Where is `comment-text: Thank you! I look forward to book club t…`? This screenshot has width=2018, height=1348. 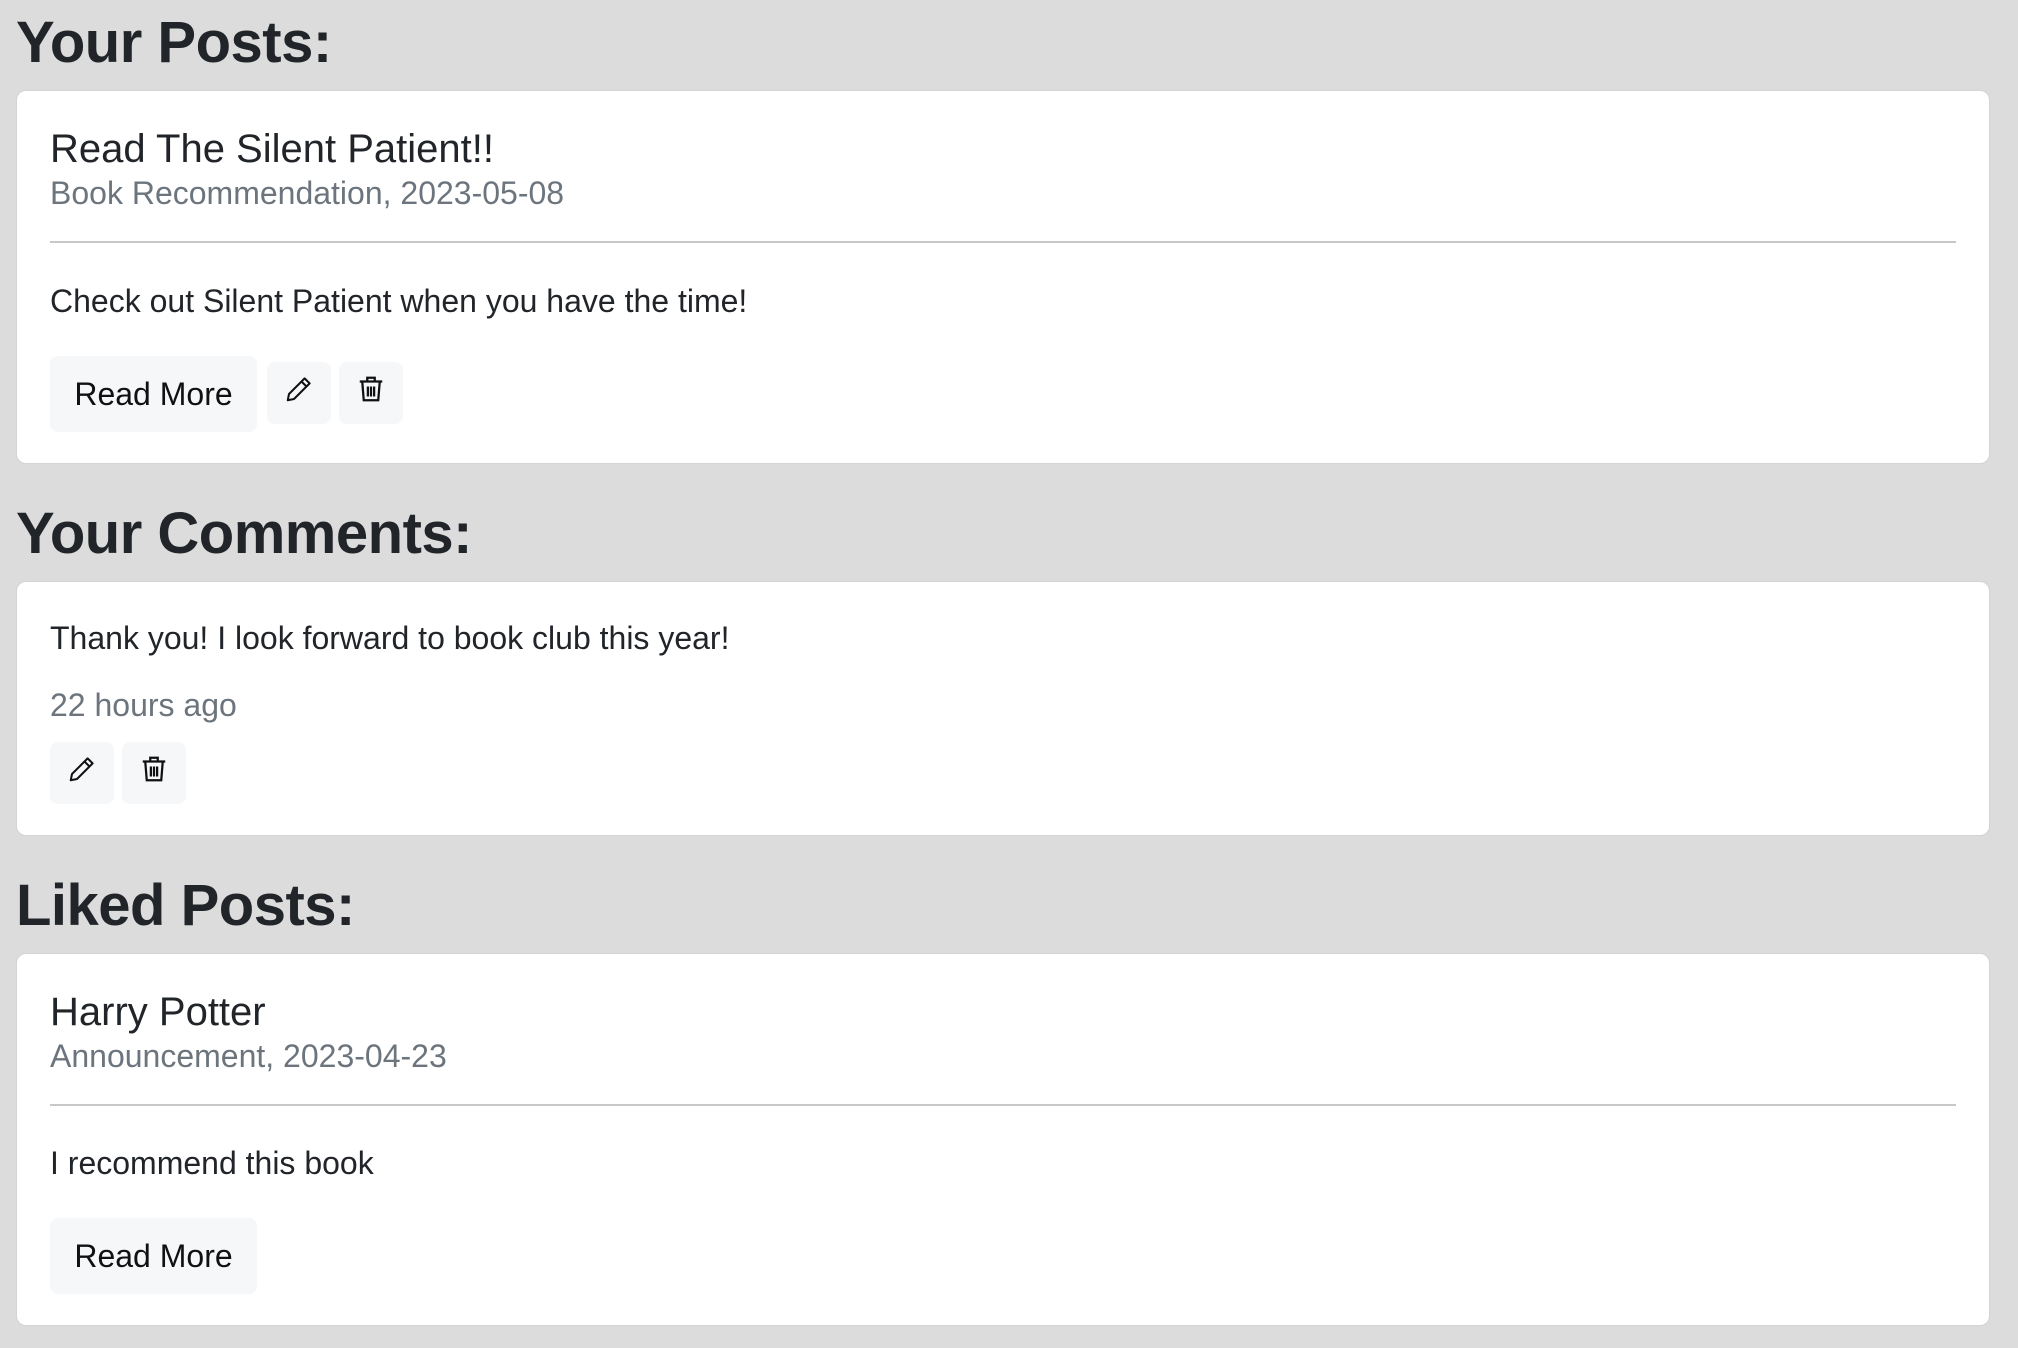
comment-text: Thank you! I look forward to book club t… is located at coordinates (390, 638).